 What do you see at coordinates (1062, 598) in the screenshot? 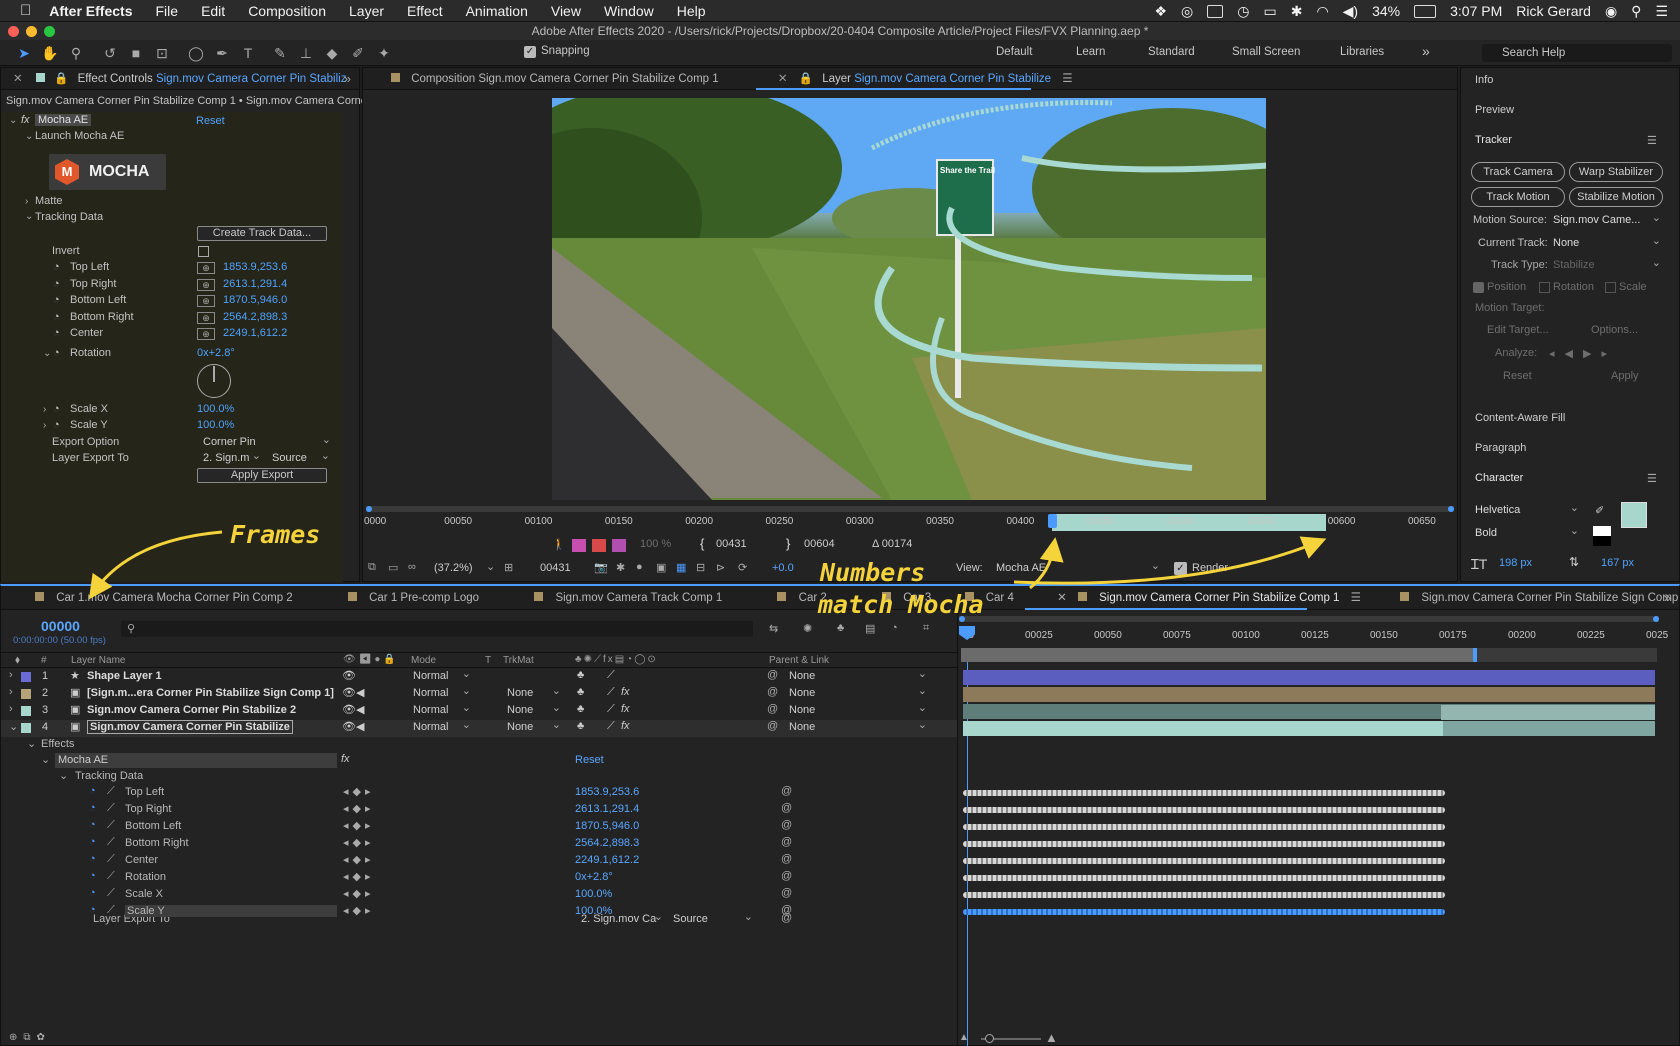
I see `tl-tab-close-icon: ✕` at bounding box center [1062, 598].